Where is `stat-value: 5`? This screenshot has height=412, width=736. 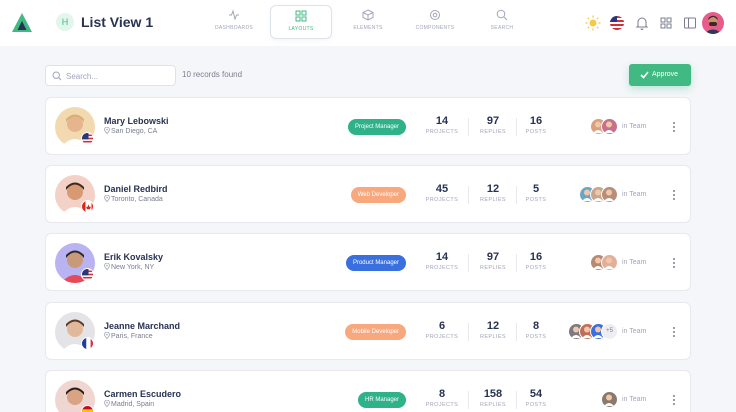 stat-value: 5 is located at coordinates (536, 189).